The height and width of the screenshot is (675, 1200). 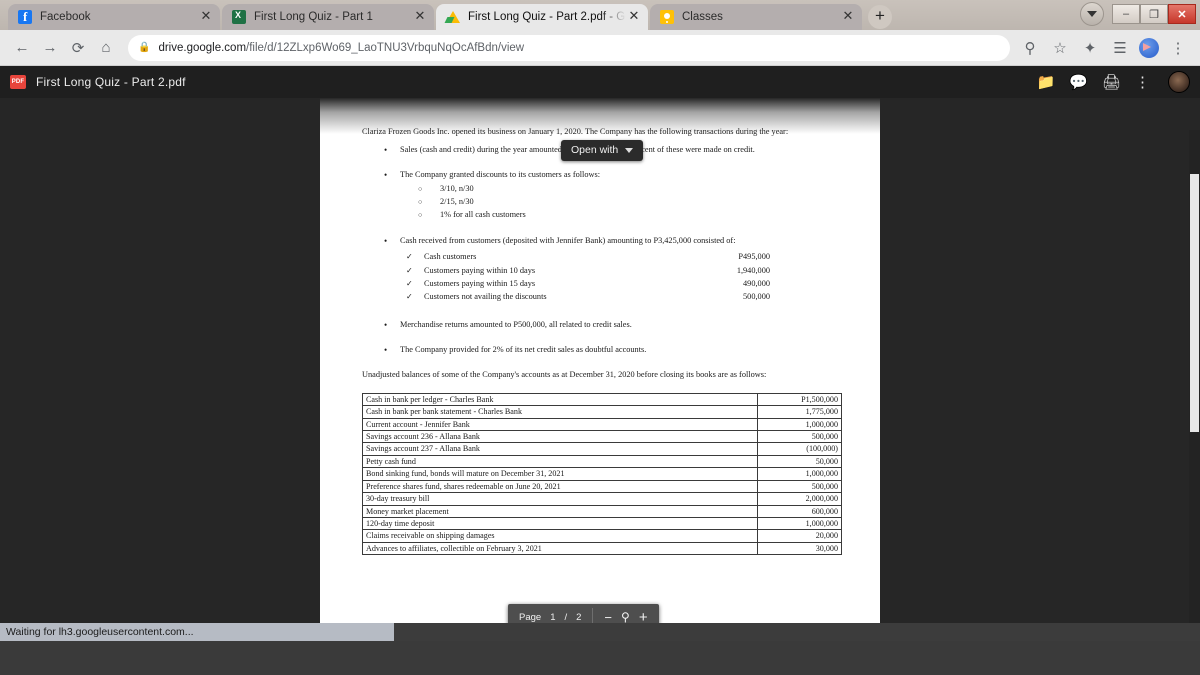 I want to click on window-controls: – ❐ ✕, so click(x=1138, y=14).